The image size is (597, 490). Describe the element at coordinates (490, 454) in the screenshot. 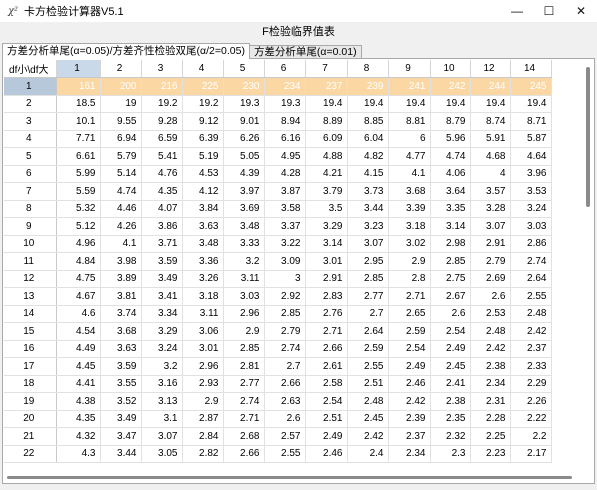

I see `table-cell: 2.23` at that location.